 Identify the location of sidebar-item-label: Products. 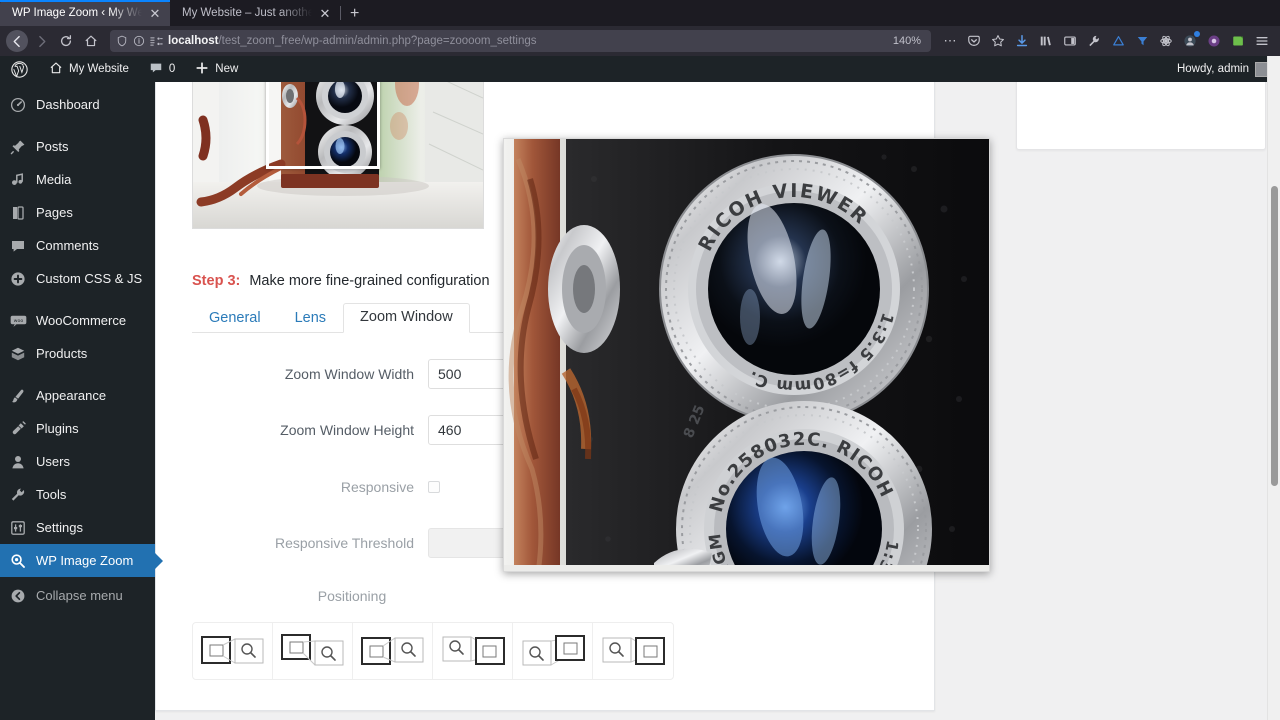
(62, 353).